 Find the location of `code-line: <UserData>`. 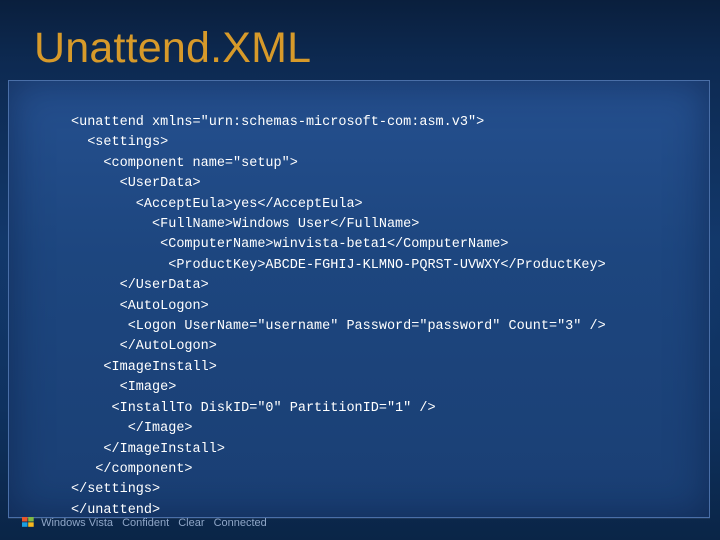

code-line: <UserData> is located at coordinates (136, 184).